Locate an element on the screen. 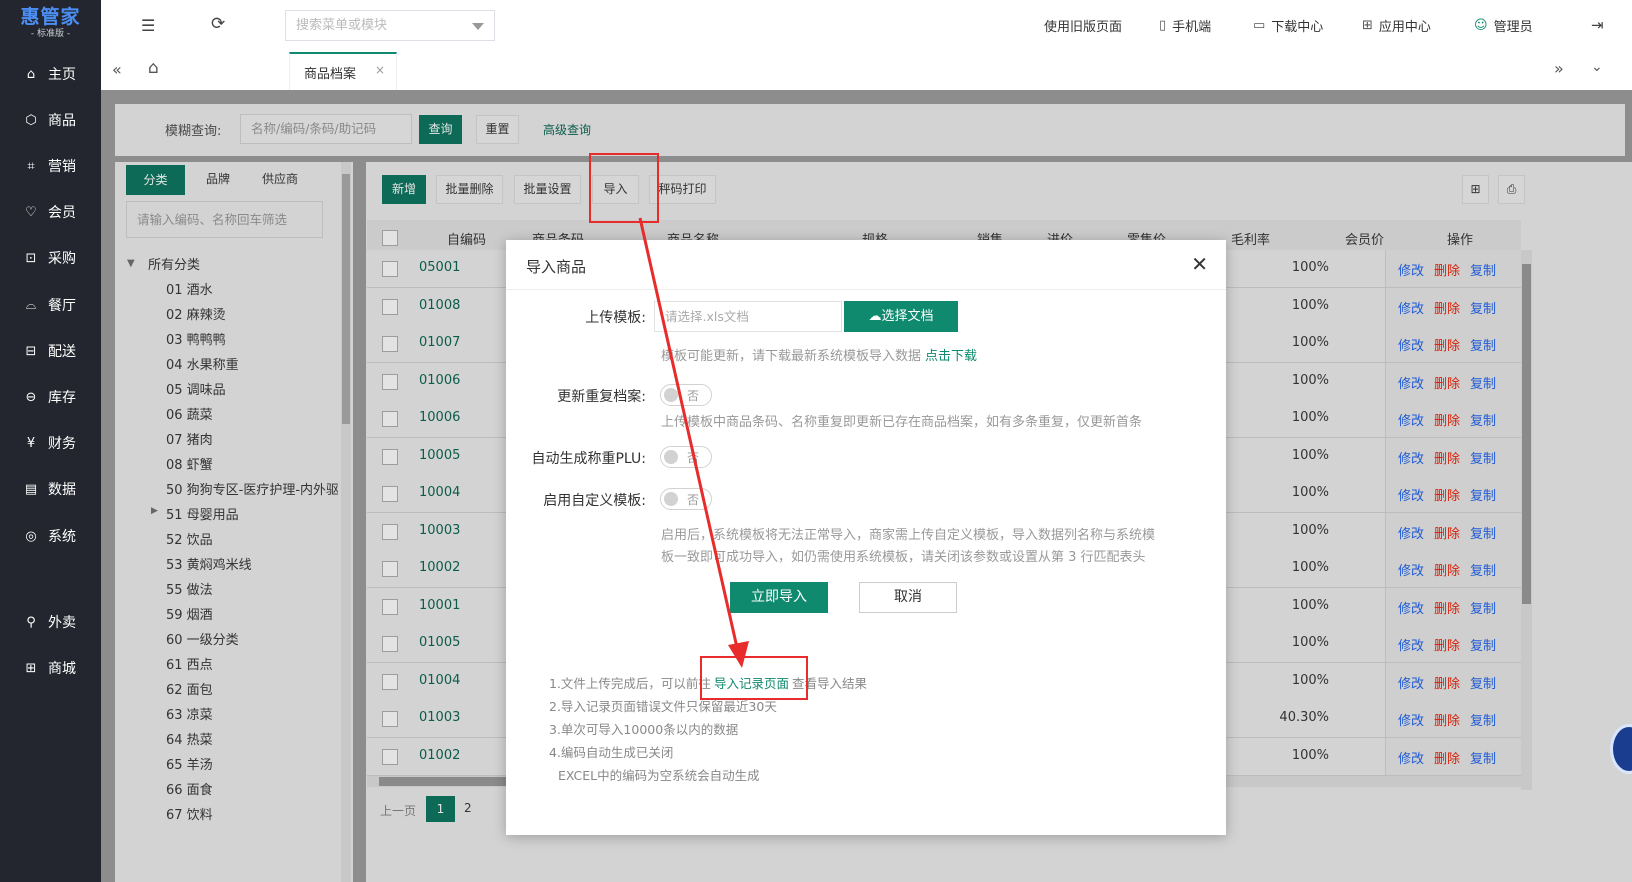 The width and height of the screenshot is (1632, 882). tab-menu-chevron-icon: ⌄ is located at coordinates (1597, 67).